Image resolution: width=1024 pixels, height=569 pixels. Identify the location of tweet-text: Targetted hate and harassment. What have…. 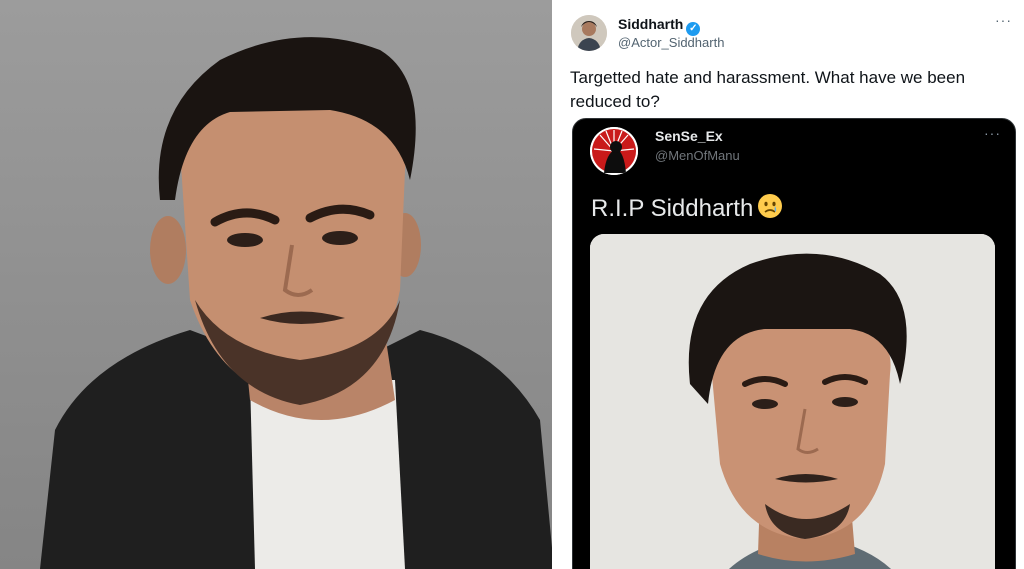
(768, 89).